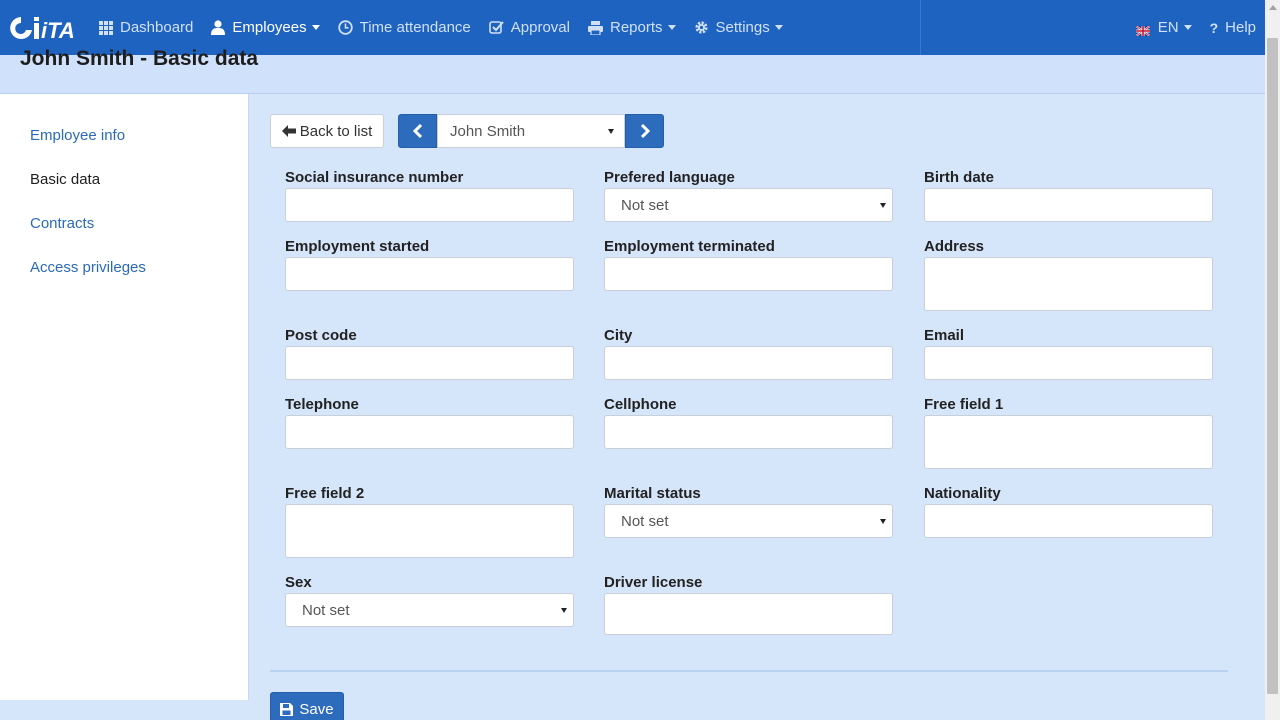  What do you see at coordinates (218, 27) in the screenshot?
I see `user-icon` at bounding box center [218, 27].